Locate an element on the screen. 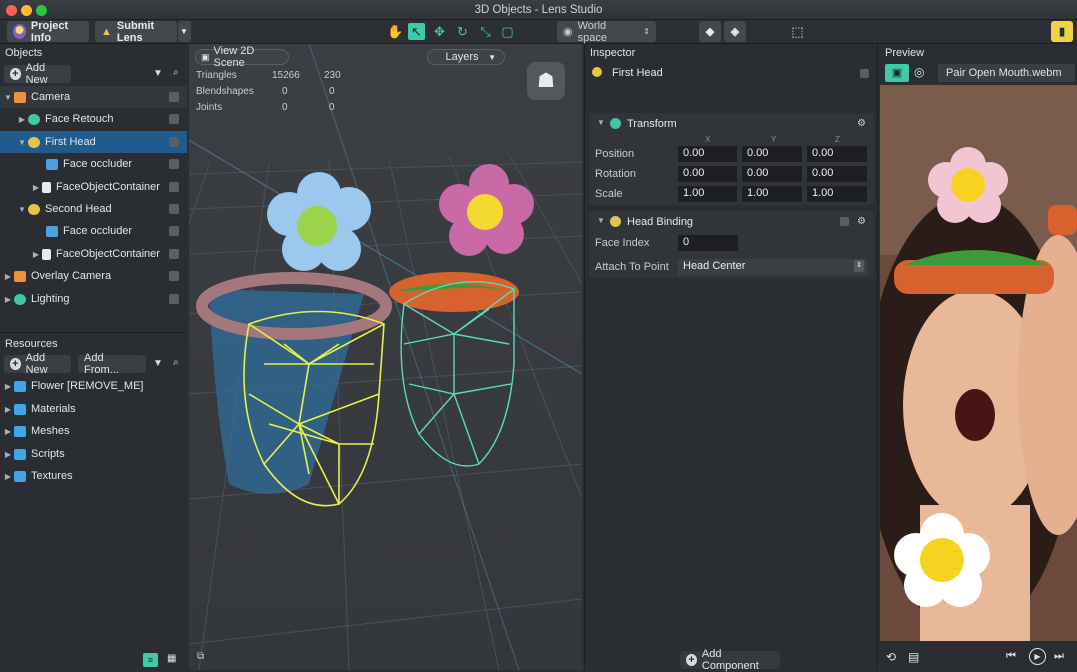 This screenshot has height=672, width=1077. rotation-x-field: 0.00 is located at coordinates (707, 174).